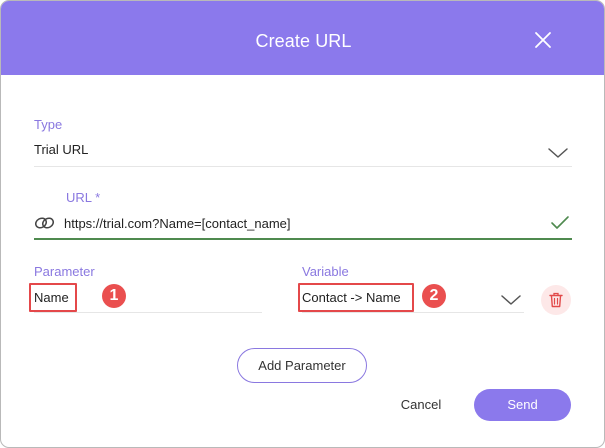 The width and height of the screenshot is (605, 448). Describe the element at coordinates (177, 223) in the screenshot. I see `url-input: https://trial.com?Name=[contact_name]` at that location.